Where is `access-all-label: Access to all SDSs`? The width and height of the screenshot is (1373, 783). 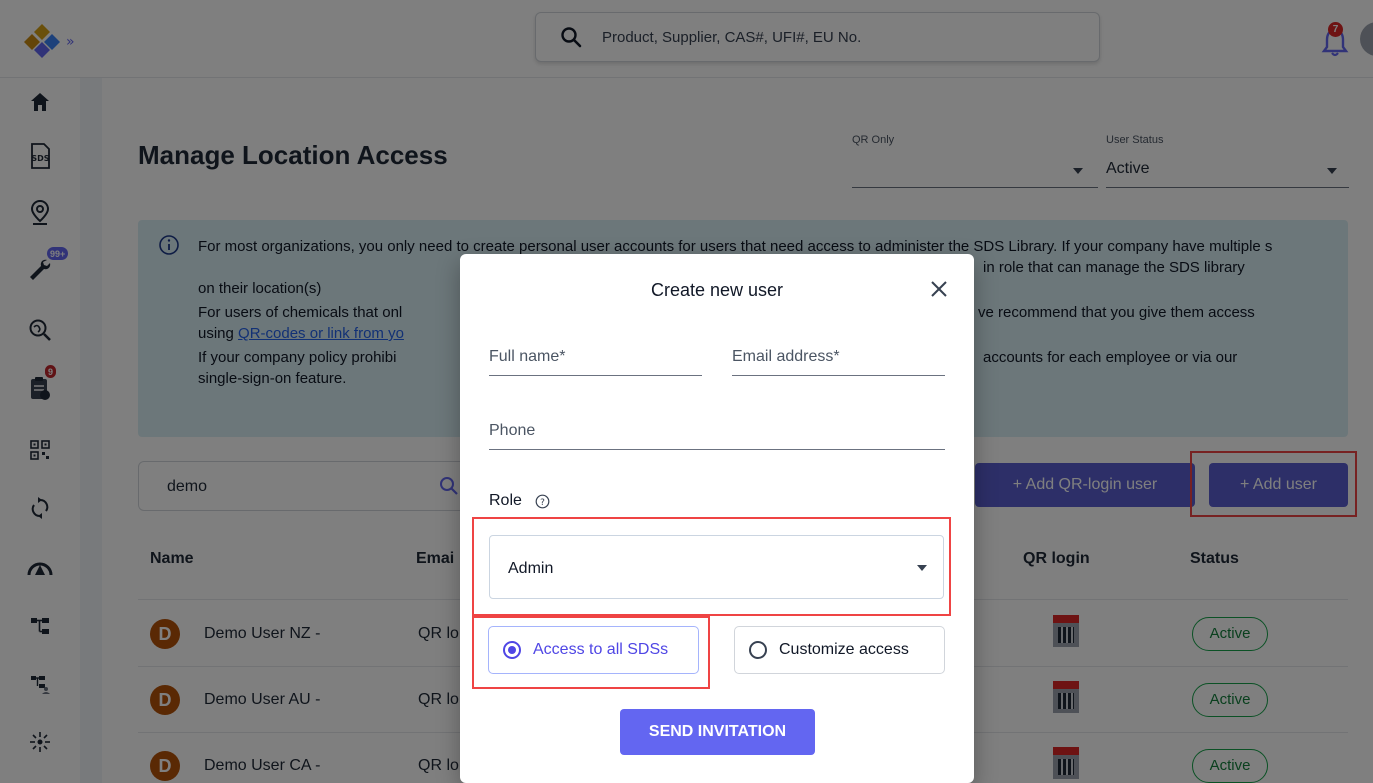
access-all-label: Access to all SDSs is located at coordinates (601, 649).